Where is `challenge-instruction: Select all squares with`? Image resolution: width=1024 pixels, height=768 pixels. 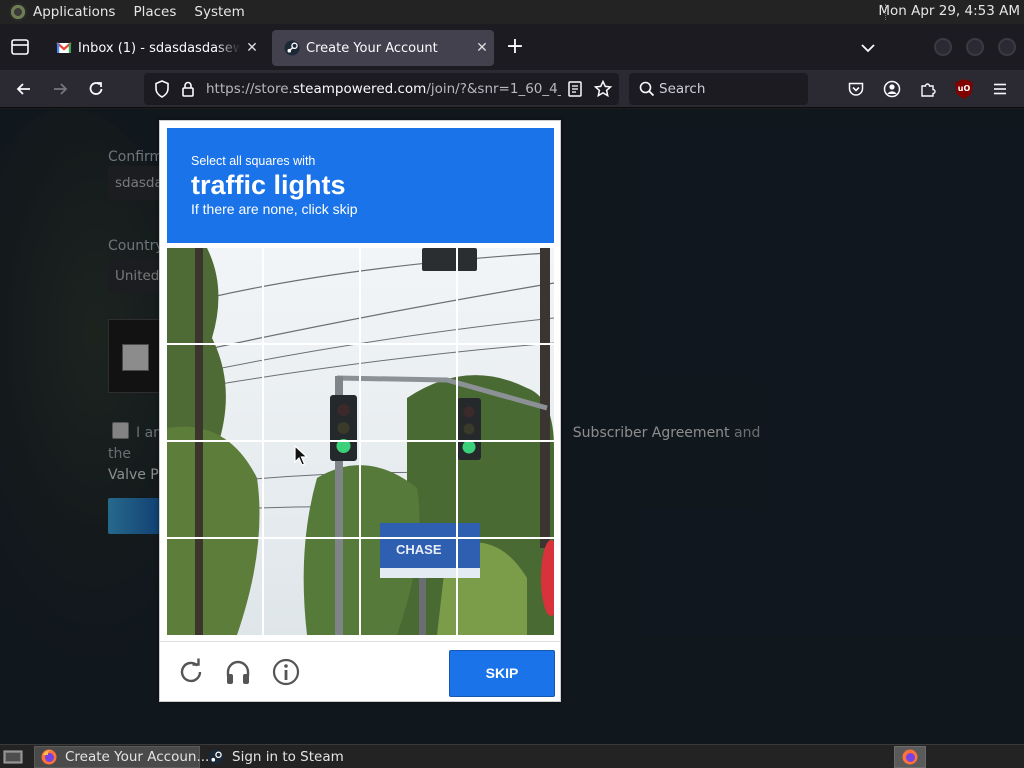 challenge-instruction: Select all squares with is located at coordinates (253, 161).